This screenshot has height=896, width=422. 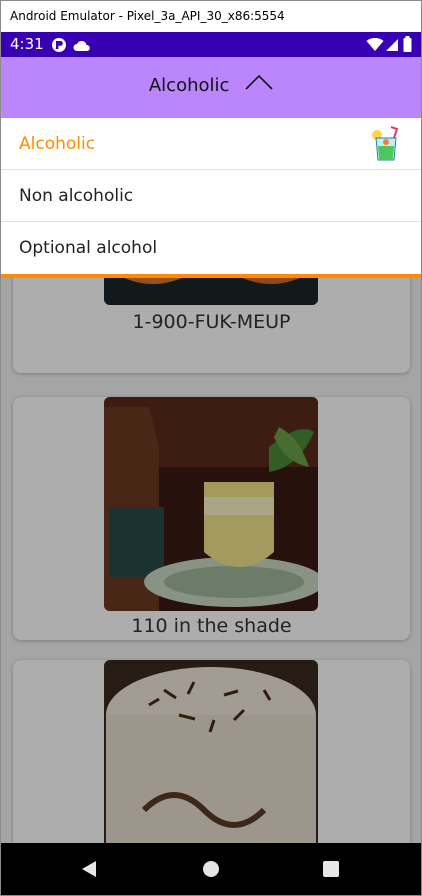 I want to click on wifi-icon, so click(x=375, y=47).